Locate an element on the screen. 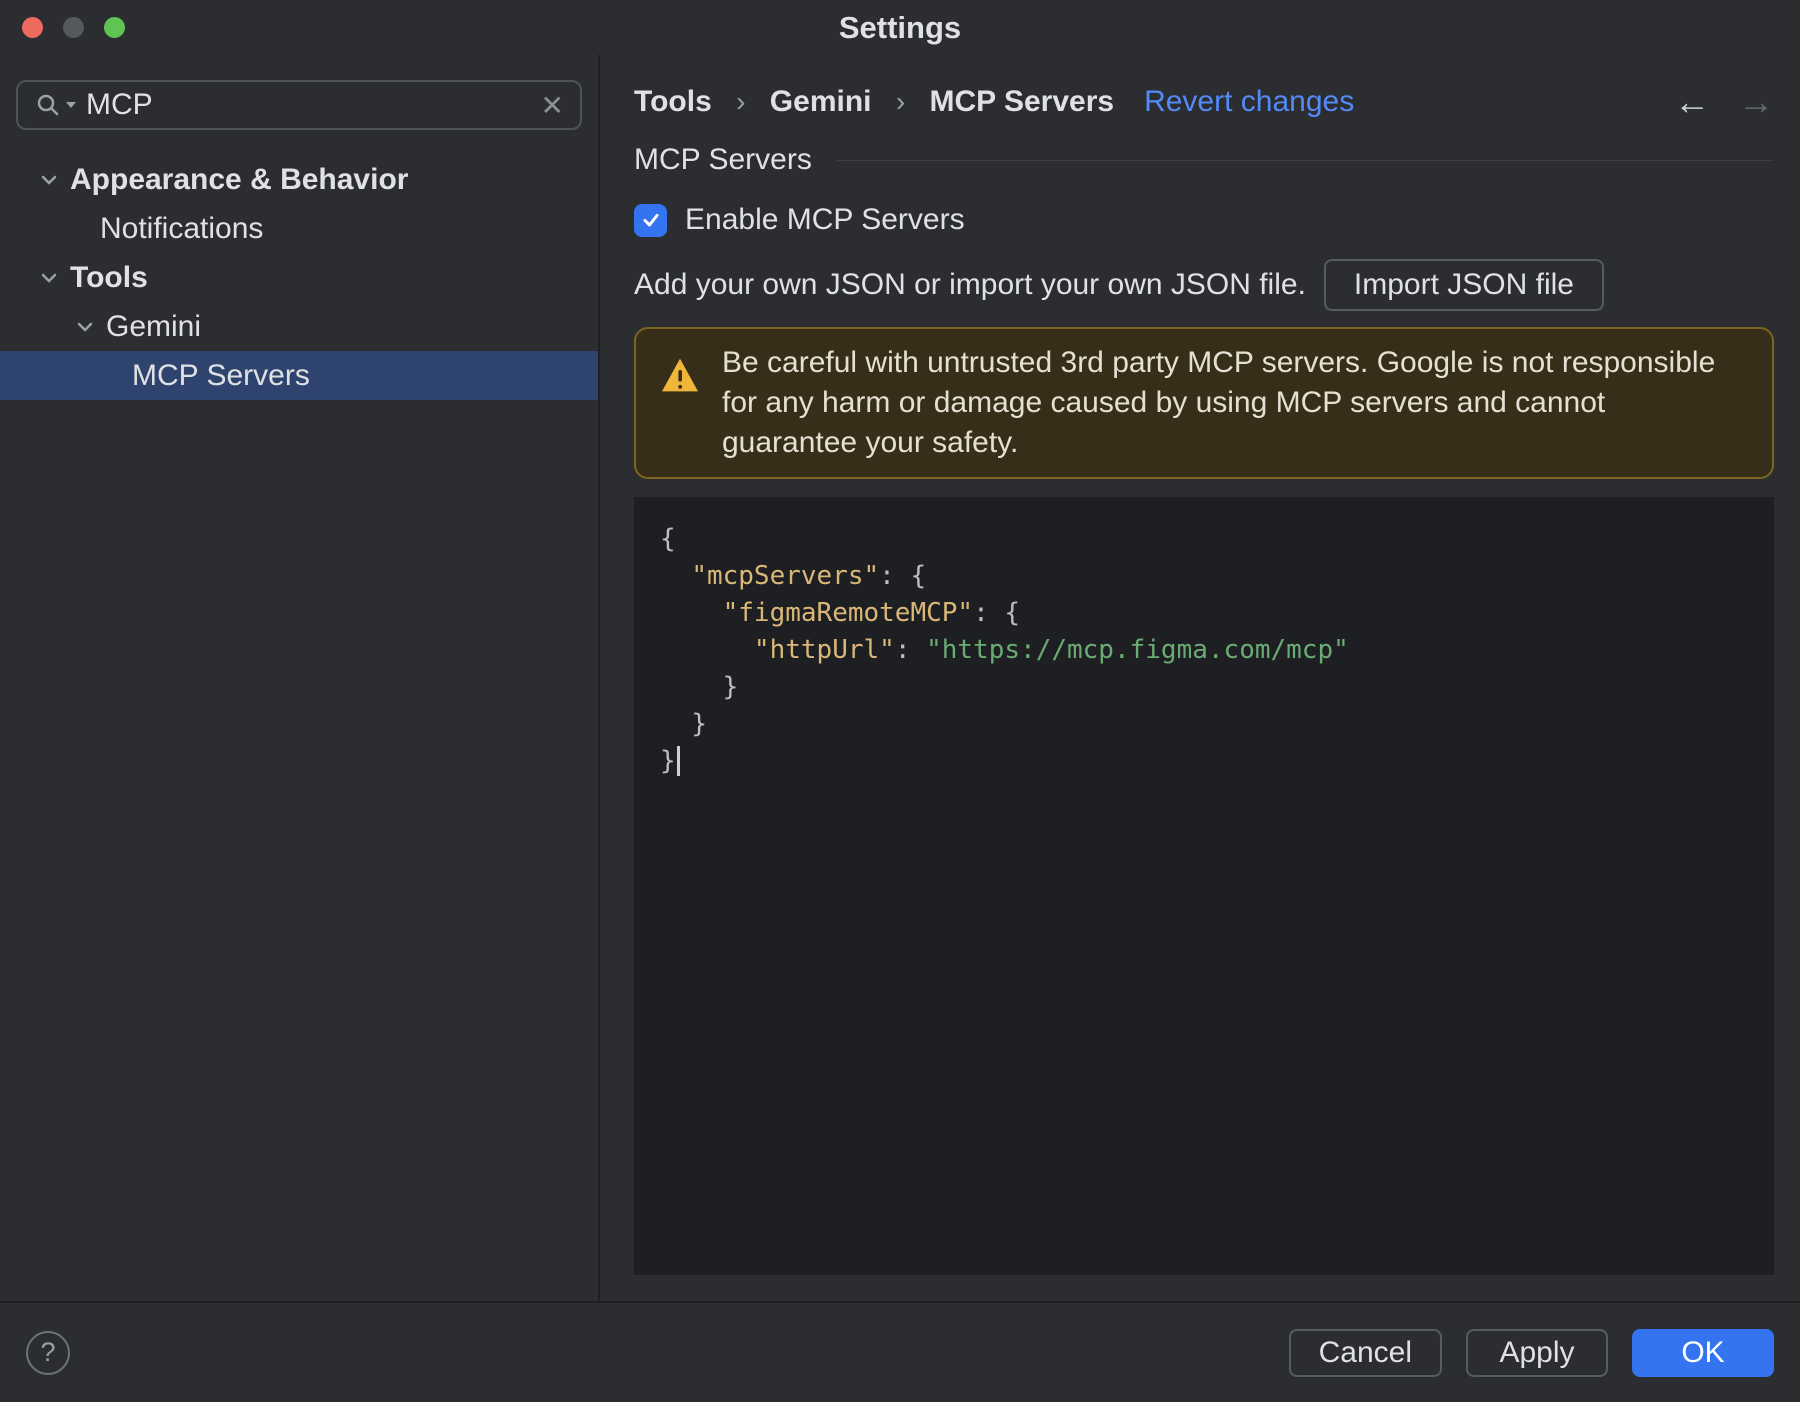  sidebar-item-mcp-servers: MCP Servers is located at coordinates (299, 375).